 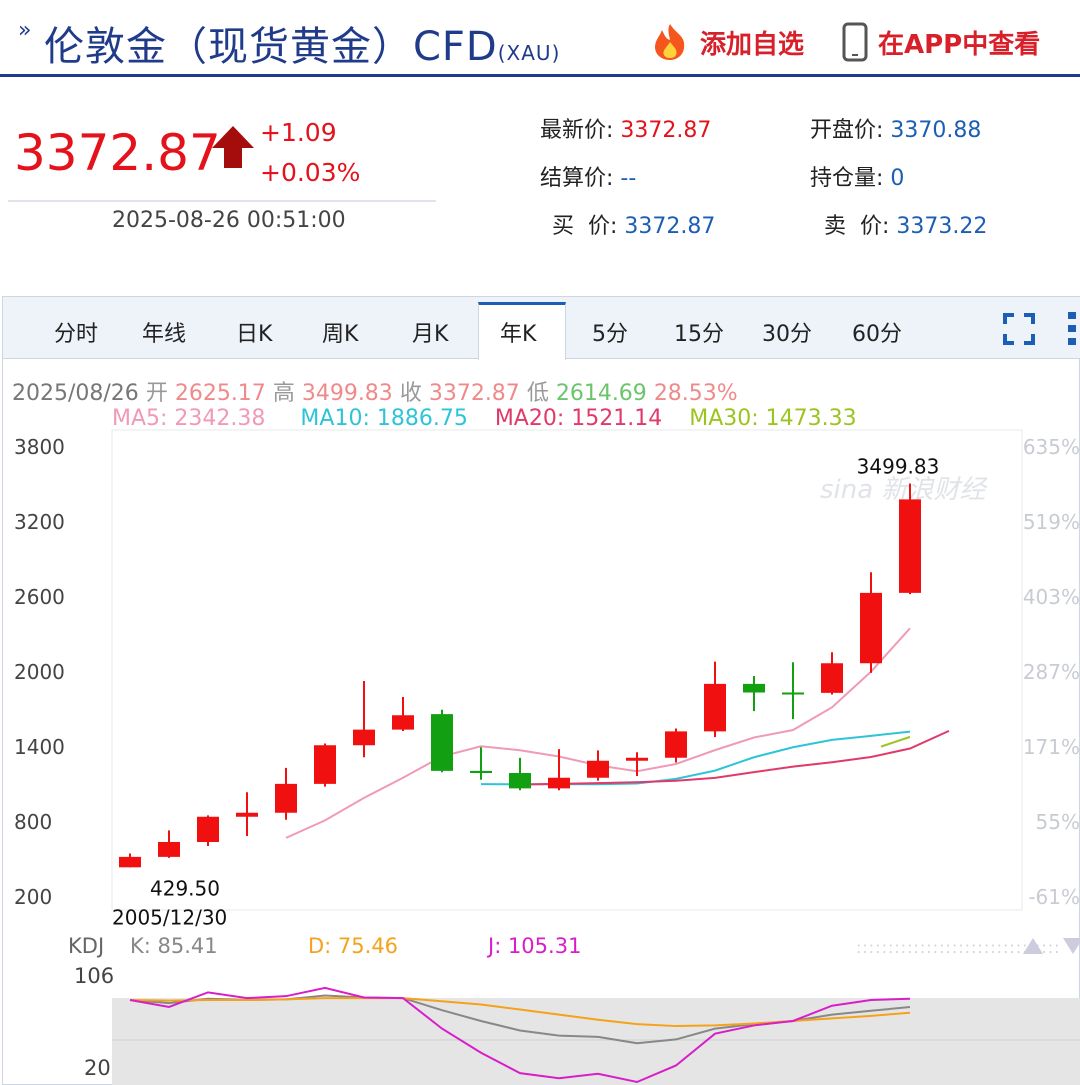 What do you see at coordinates (185, 888) in the screenshot?
I see `min-price-label: 429.50` at bounding box center [185, 888].